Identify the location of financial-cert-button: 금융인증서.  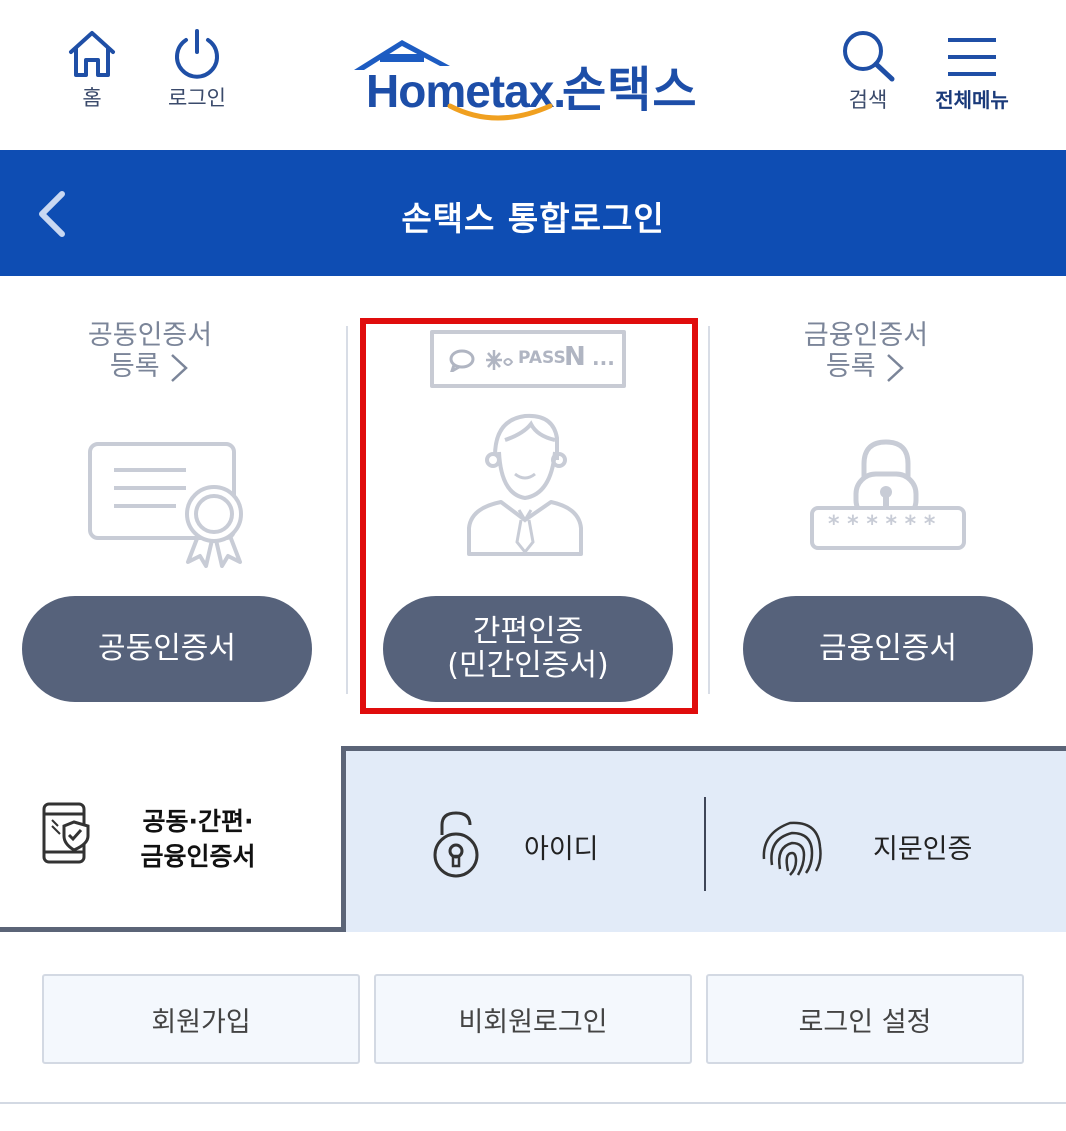
(888, 649).